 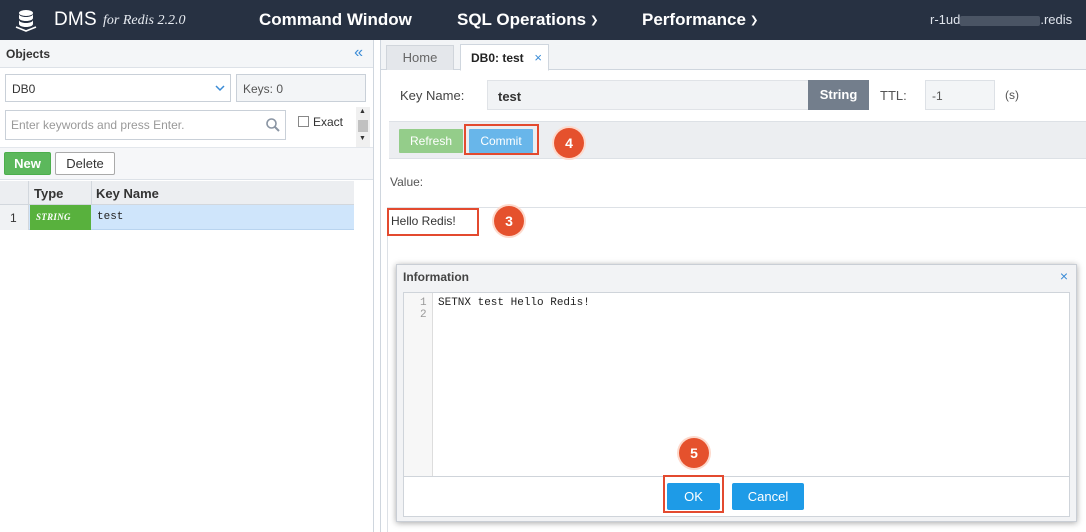 What do you see at coordinates (423, 221) in the screenshot?
I see `value-text: Hello Redis!` at bounding box center [423, 221].